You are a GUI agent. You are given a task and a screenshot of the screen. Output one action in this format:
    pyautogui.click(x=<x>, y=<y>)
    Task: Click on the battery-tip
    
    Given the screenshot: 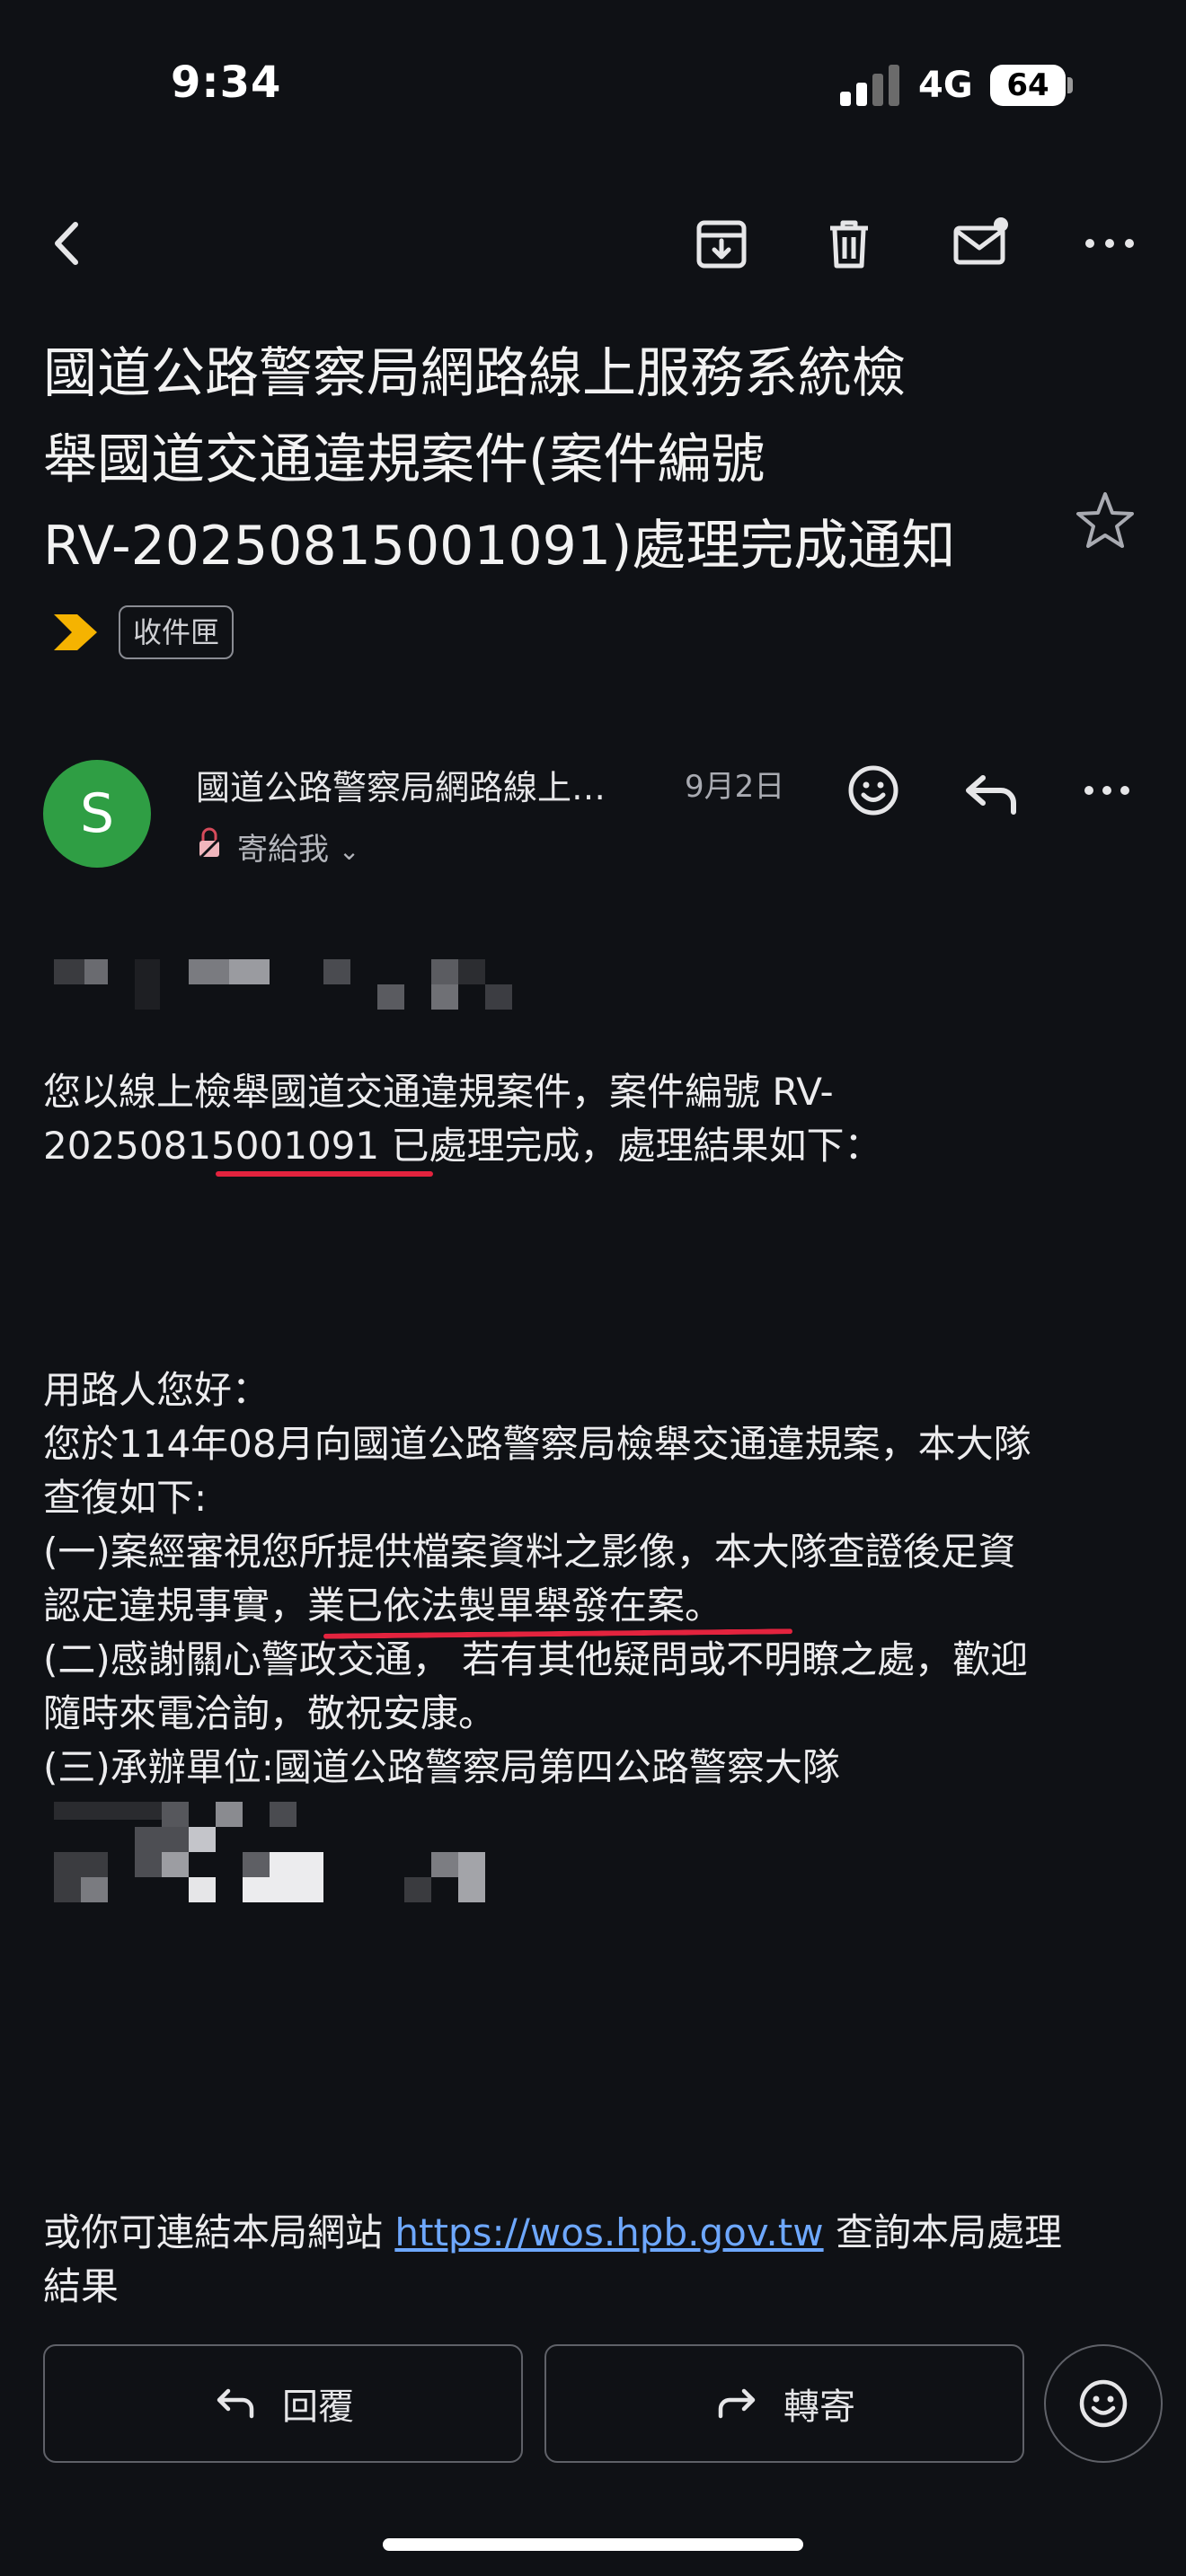 What is the action you would take?
    pyautogui.click(x=1070, y=85)
    